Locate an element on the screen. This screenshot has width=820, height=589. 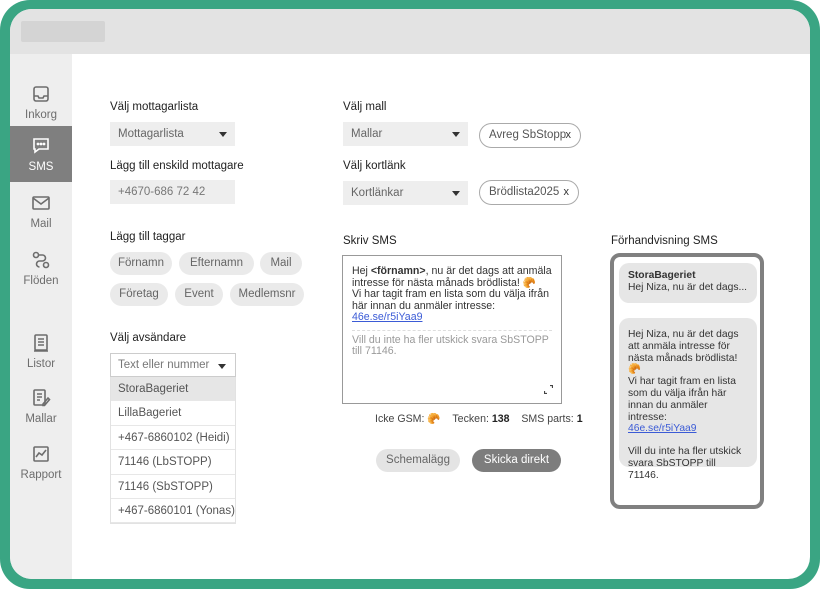
tag-medlemsnr: Medlemsnr is located at coordinates (267, 294).